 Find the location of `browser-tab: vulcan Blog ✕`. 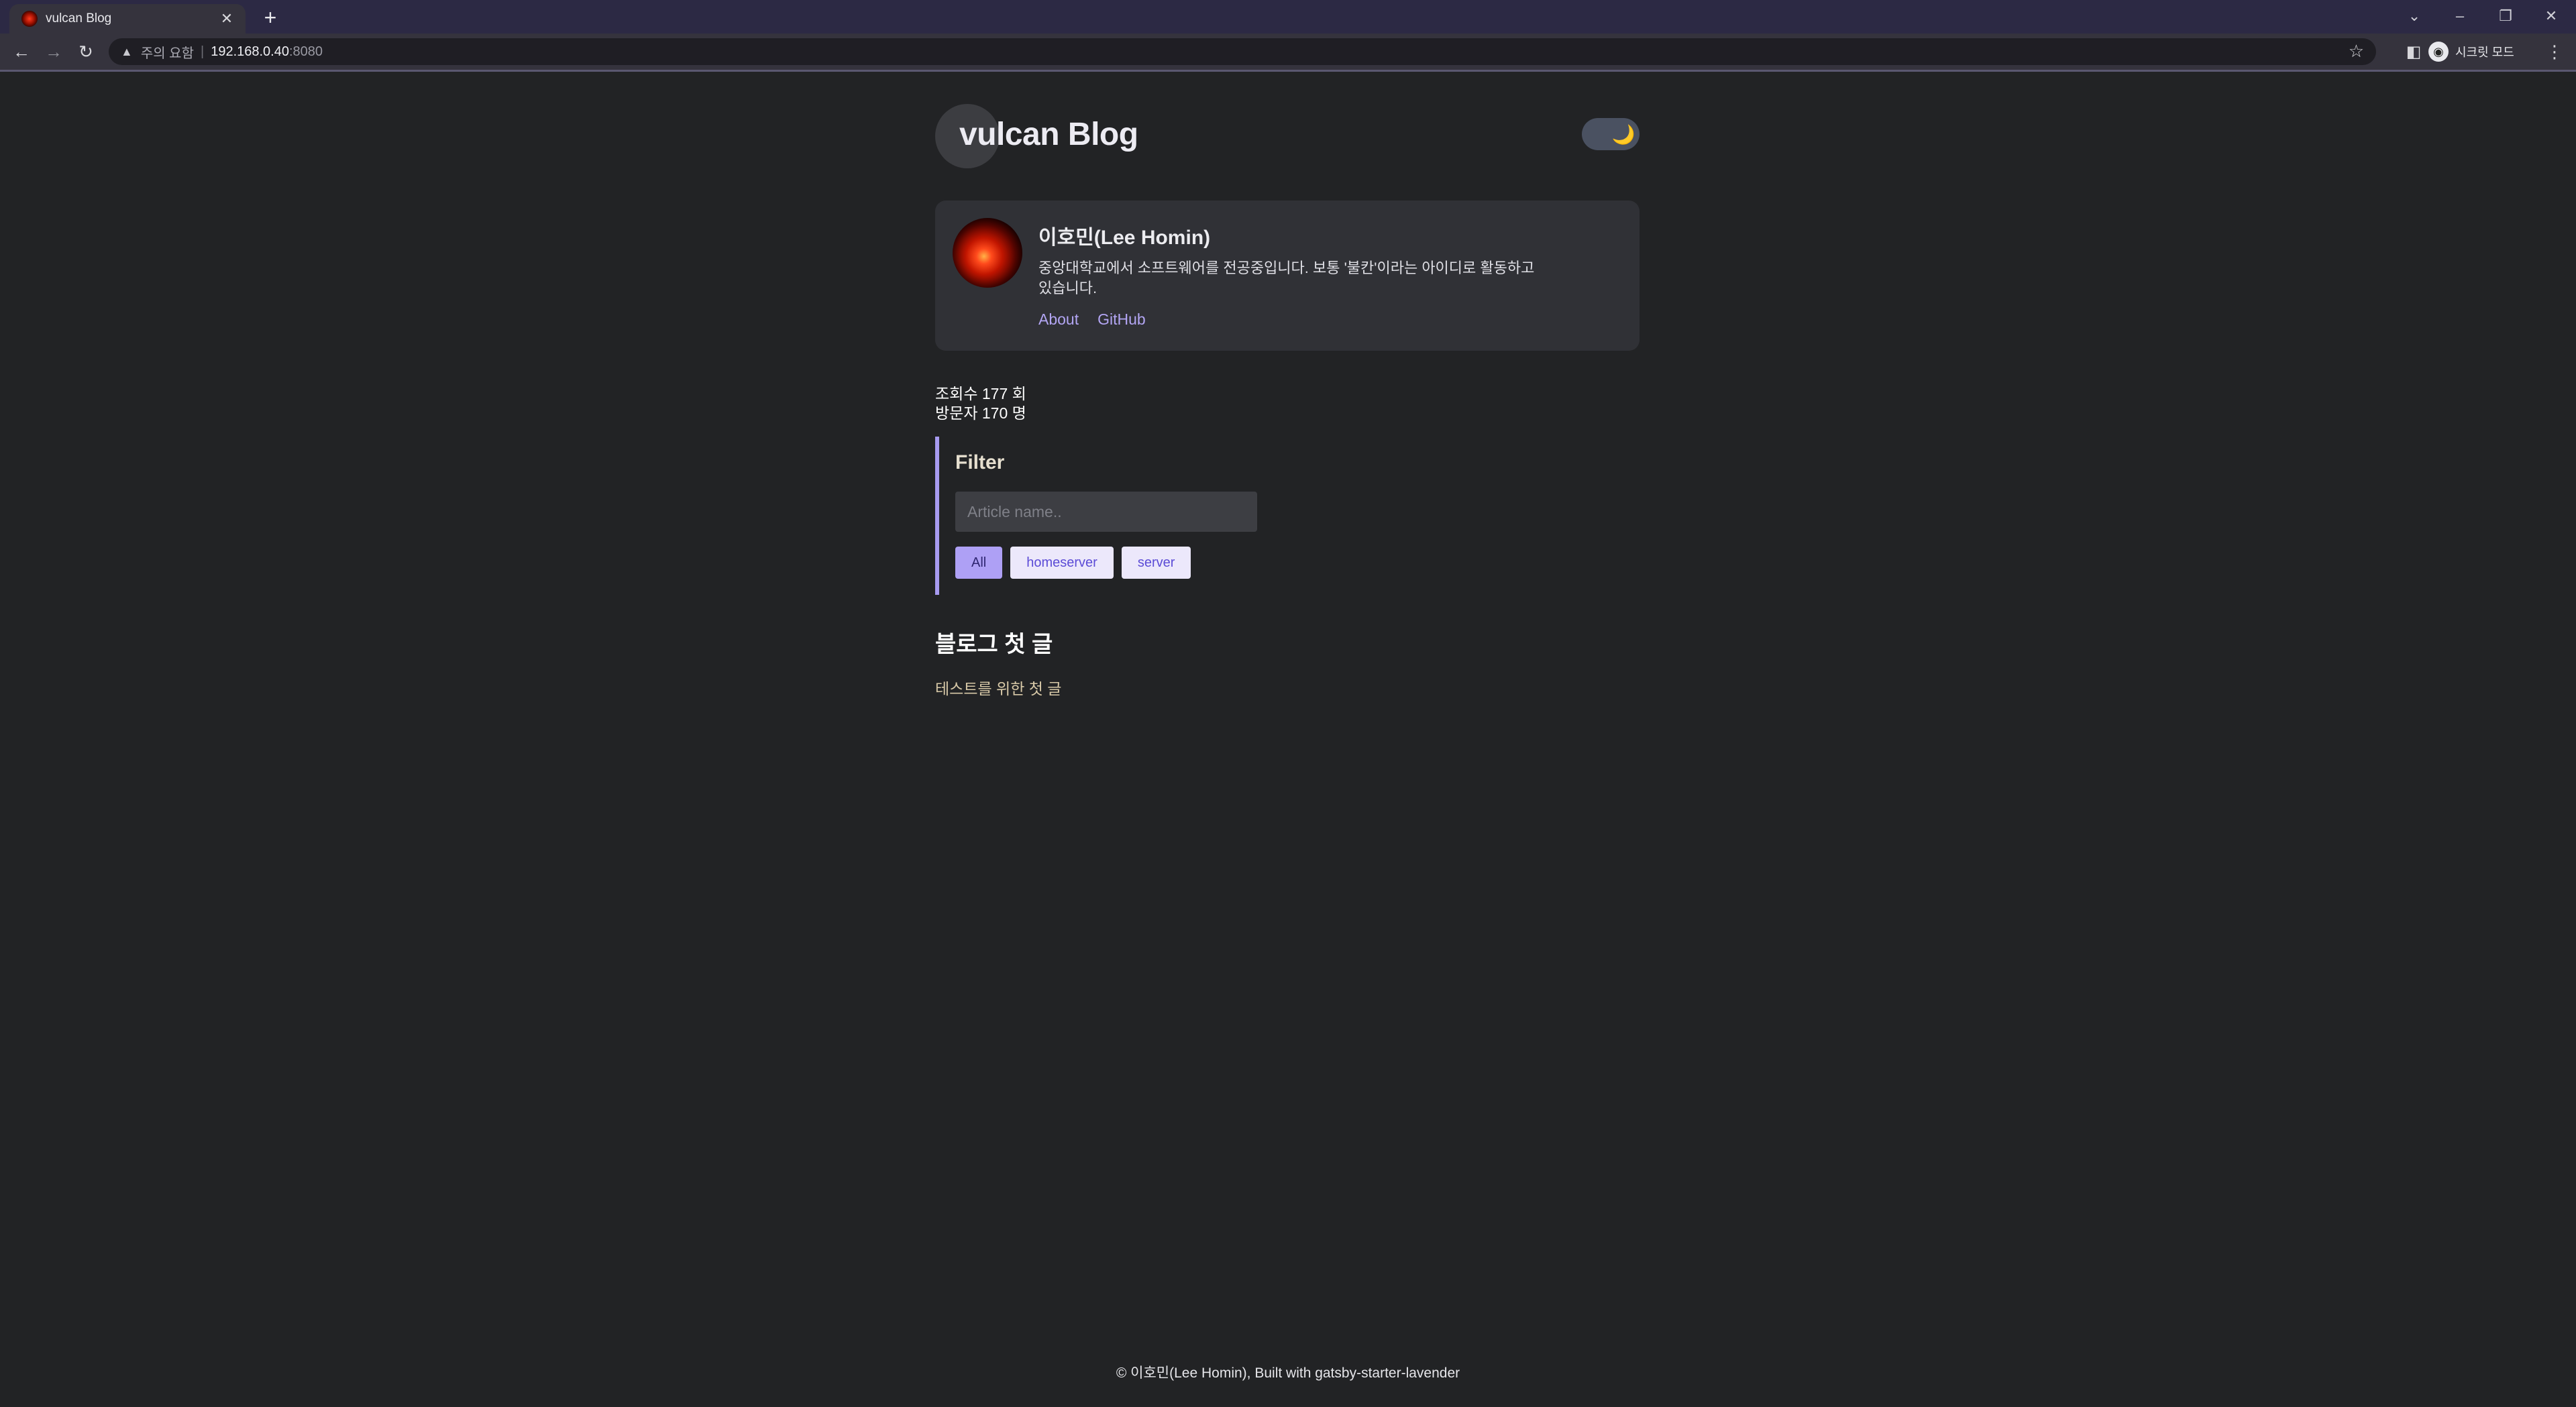

browser-tab: vulcan Blog ✕ is located at coordinates (127, 19).